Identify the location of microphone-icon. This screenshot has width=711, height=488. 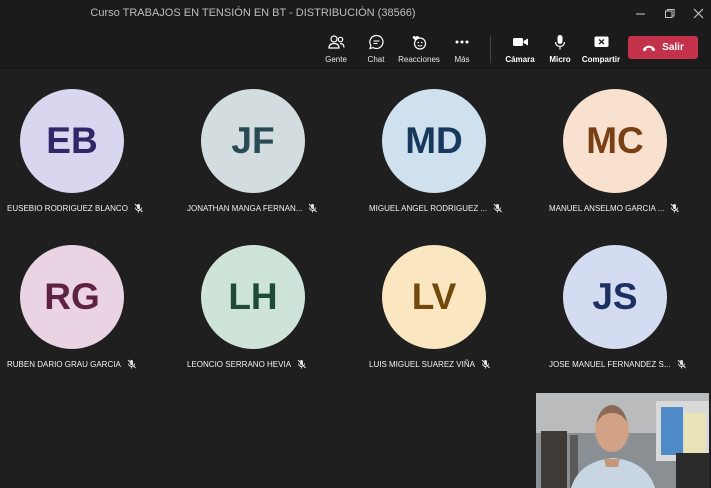
(560, 42).